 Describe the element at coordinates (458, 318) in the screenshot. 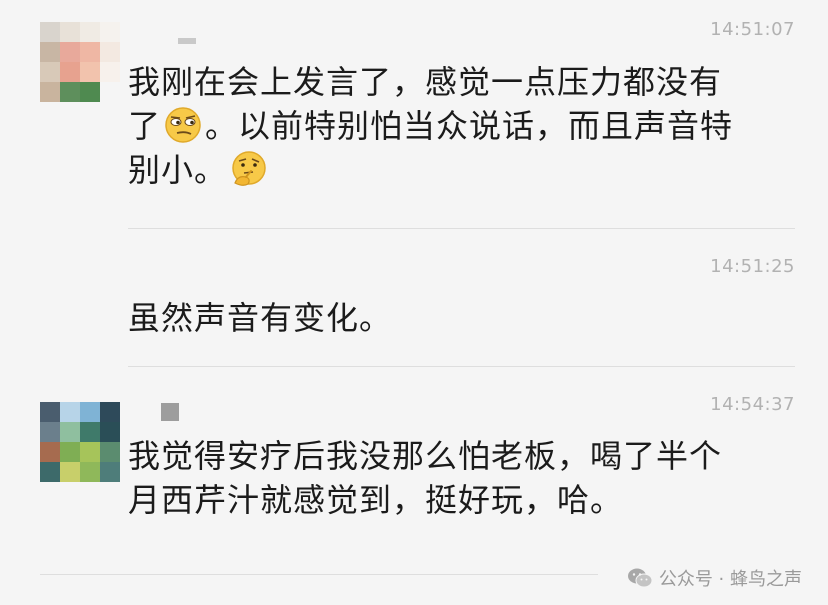

I see `message-text: 虽然声音有变化。` at that location.